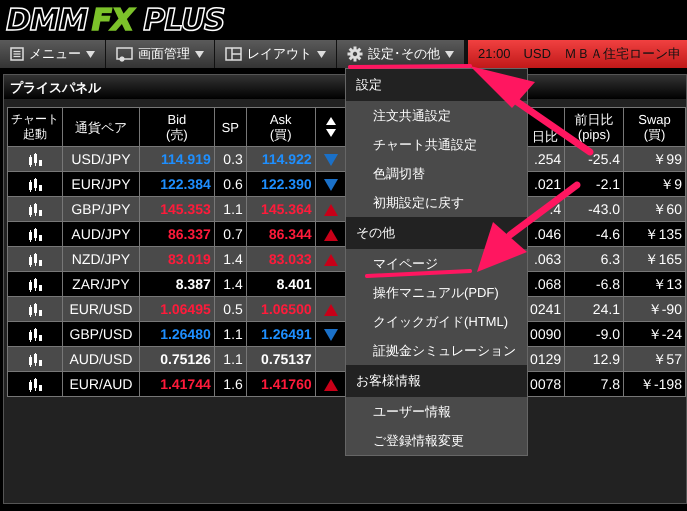 The image size is (687, 511). Describe the element at coordinates (176, 159) in the screenshot. I see `bid-price: 114.919` at that location.